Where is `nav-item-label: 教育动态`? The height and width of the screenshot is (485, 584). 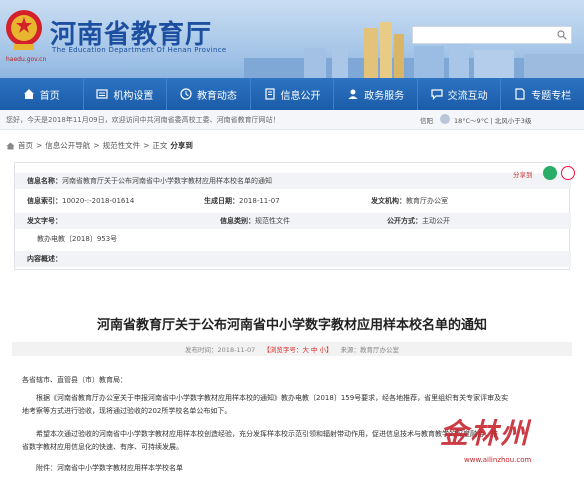
nav-item-label: 教育动态 is located at coordinates (216, 96).